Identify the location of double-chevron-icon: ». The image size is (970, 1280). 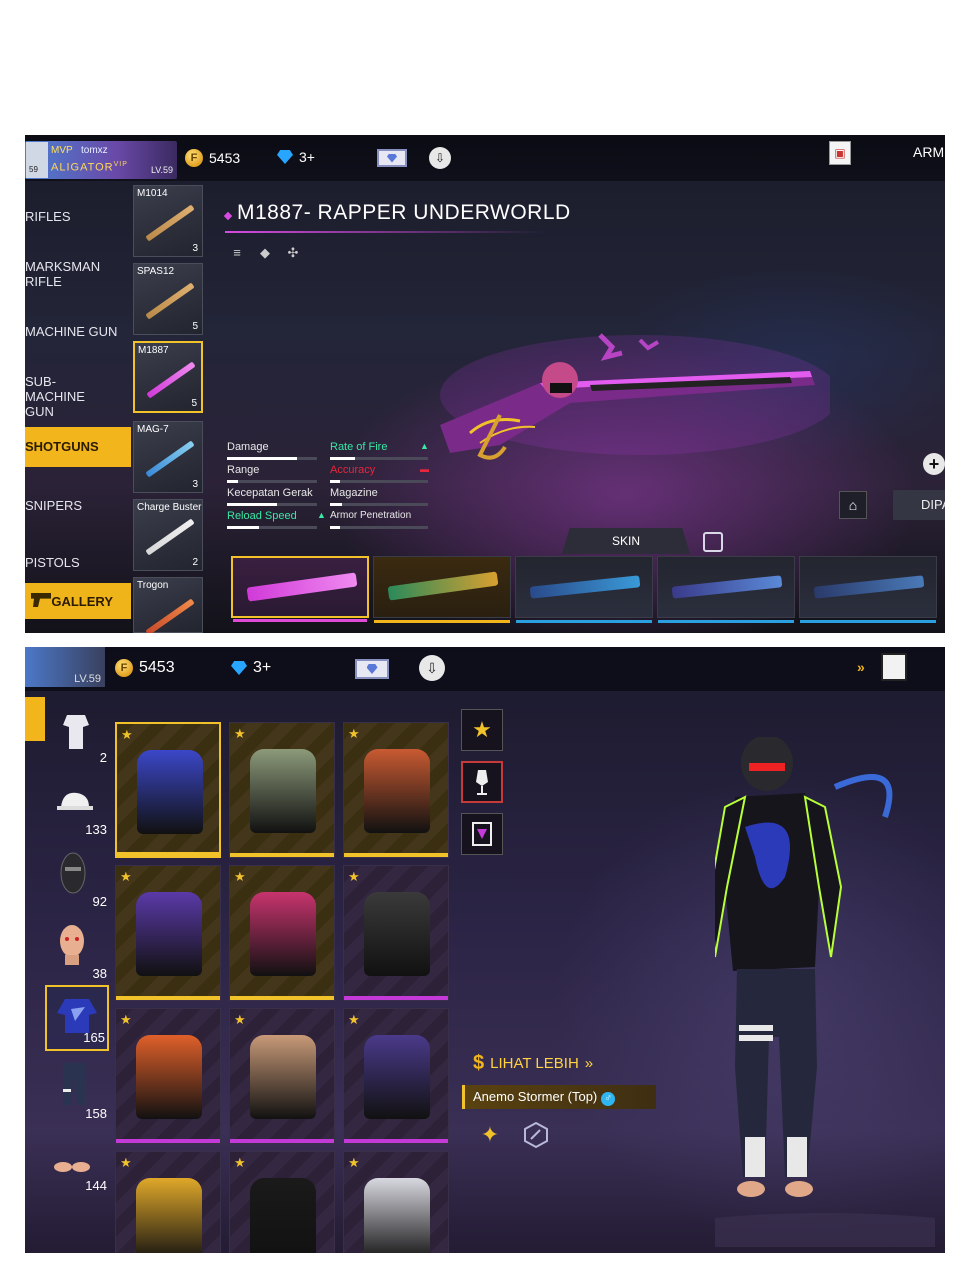
(589, 1063).